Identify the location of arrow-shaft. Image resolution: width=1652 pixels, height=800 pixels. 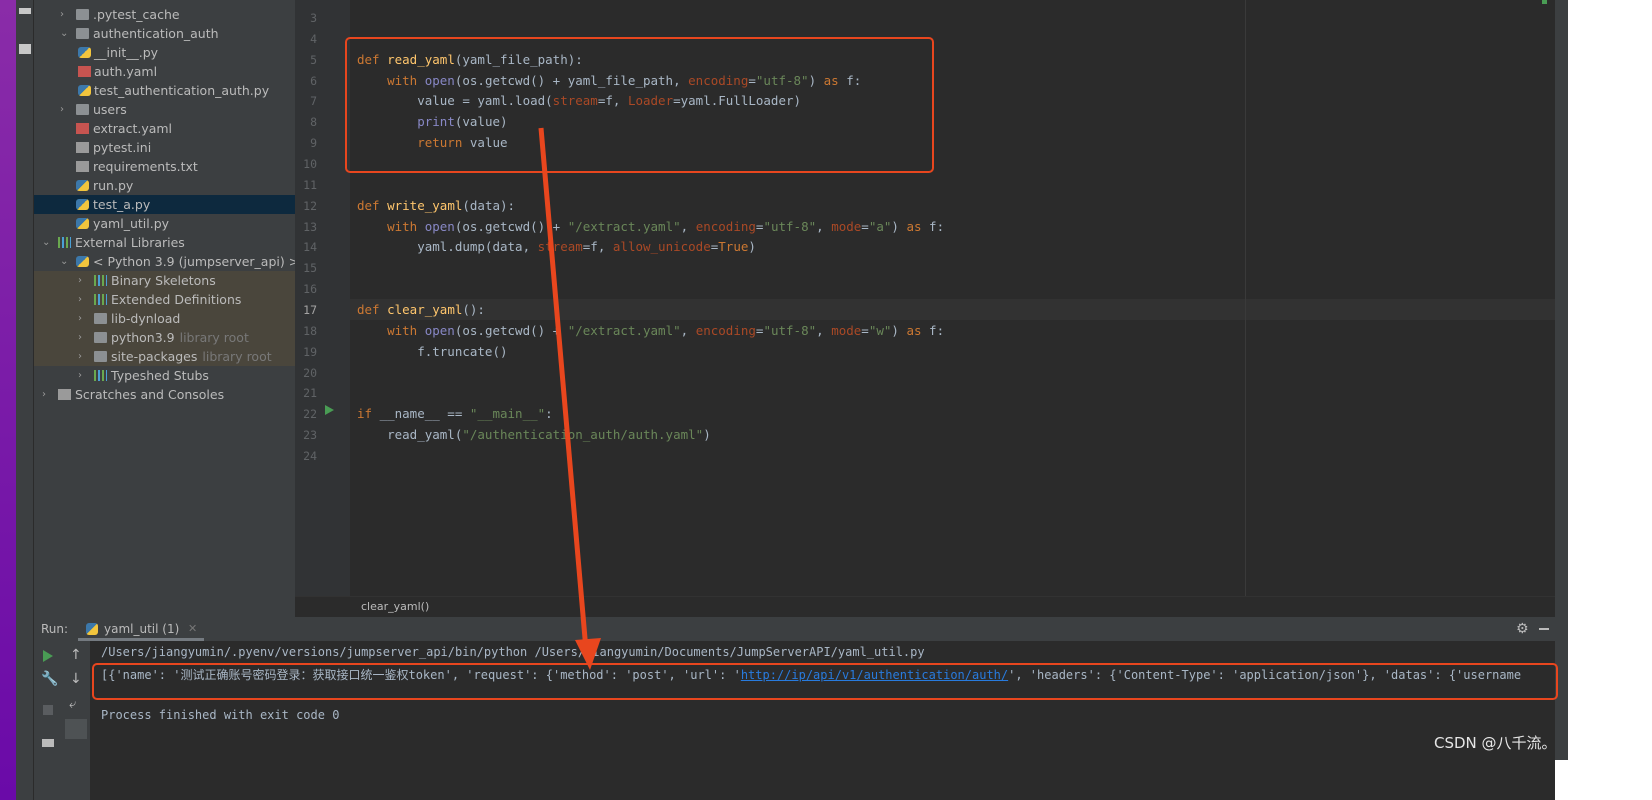
(563, 389).